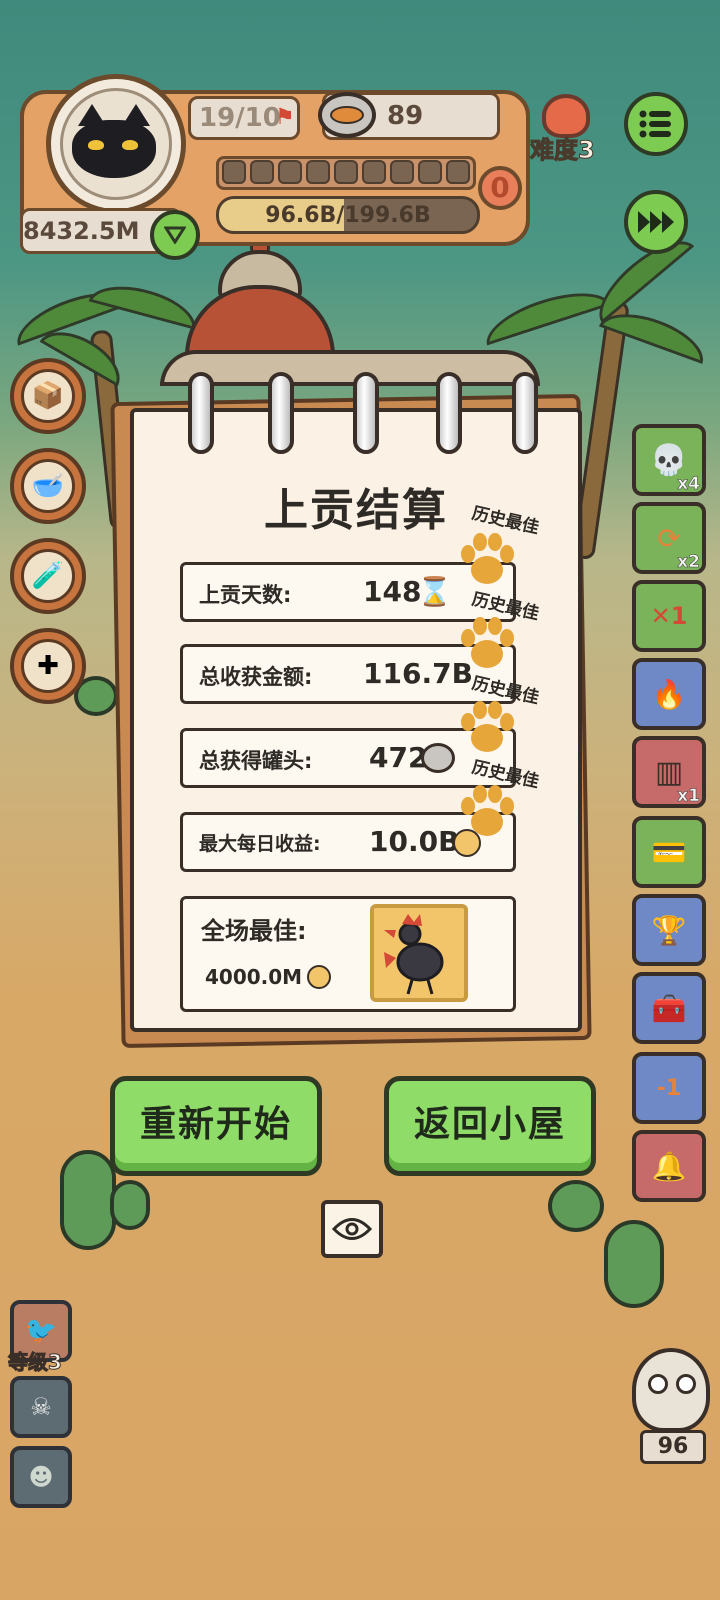 The image size is (720, 1600). Describe the element at coordinates (130, 145) in the screenshot. I see `cat-eye-right` at that location.